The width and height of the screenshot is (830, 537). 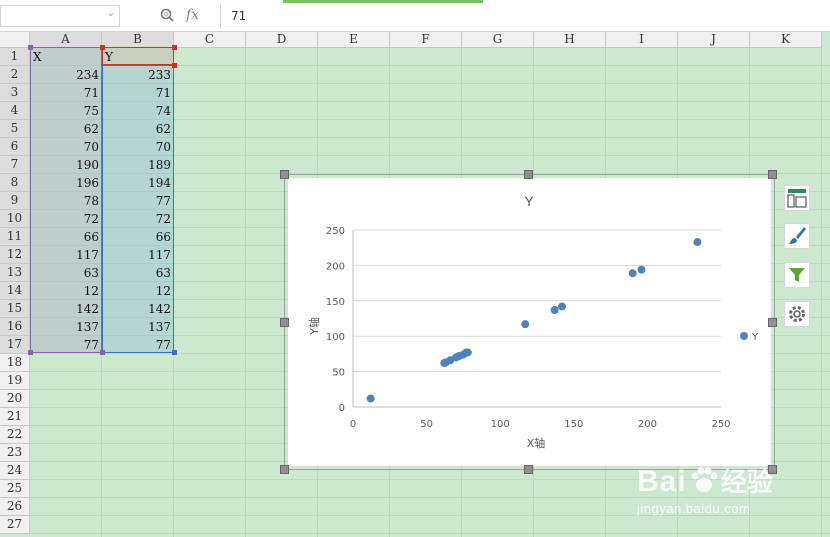 What do you see at coordinates (66, 309) in the screenshot?
I see `cell-a15: 142` at bounding box center [66, 309].